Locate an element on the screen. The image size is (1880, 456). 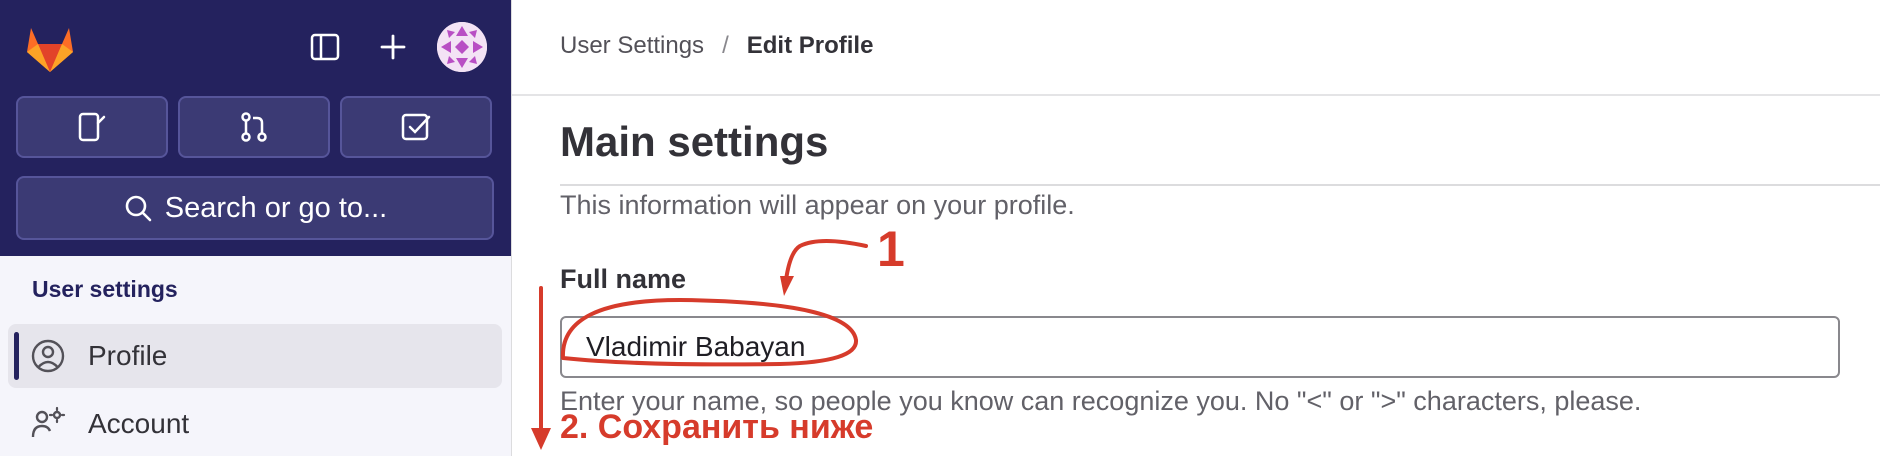
breadcrumb: User Settings / Edit Profile is located at coordinates (716, 46).